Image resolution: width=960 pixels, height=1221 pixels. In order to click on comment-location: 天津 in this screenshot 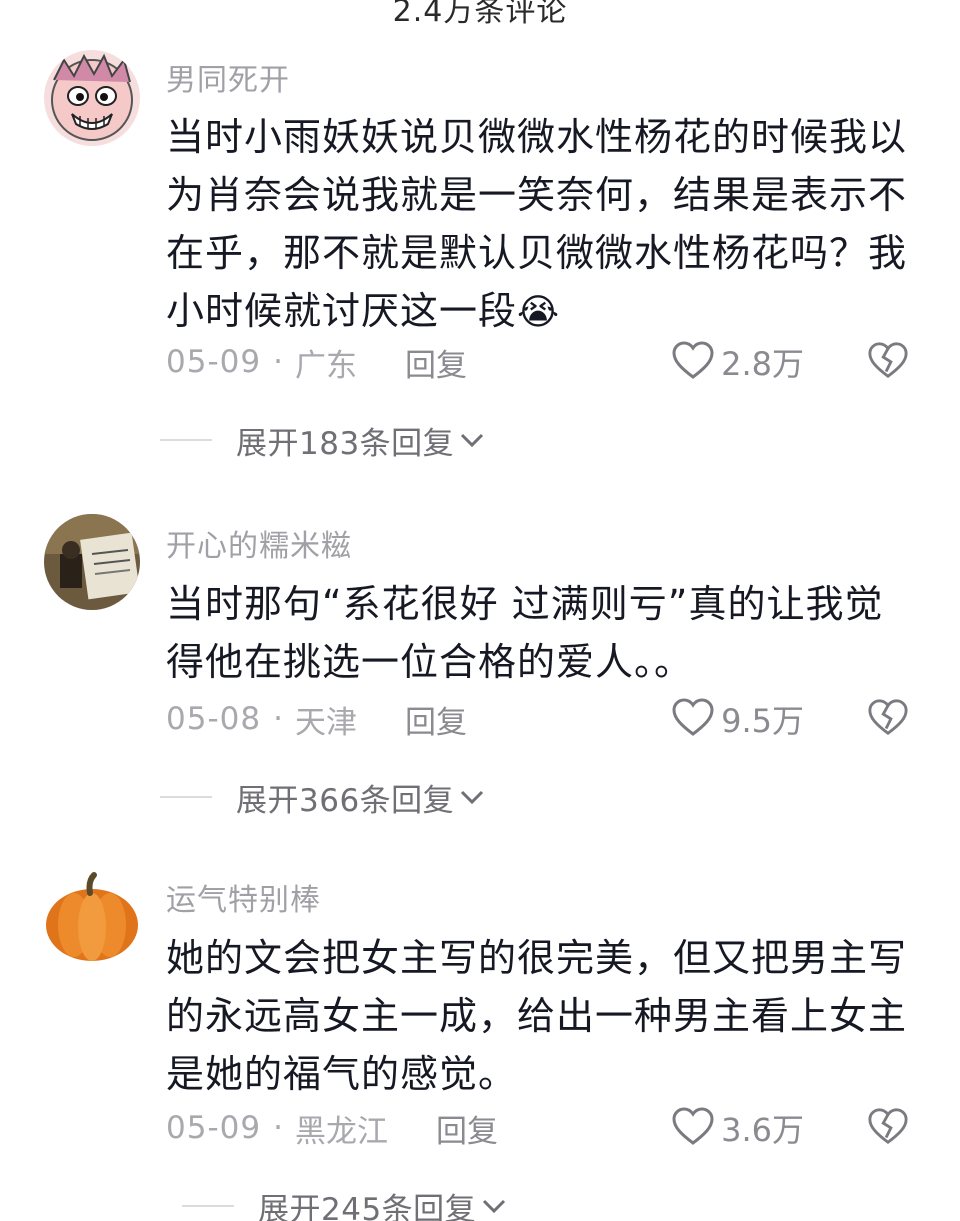, I will do `click(325, 722)`.